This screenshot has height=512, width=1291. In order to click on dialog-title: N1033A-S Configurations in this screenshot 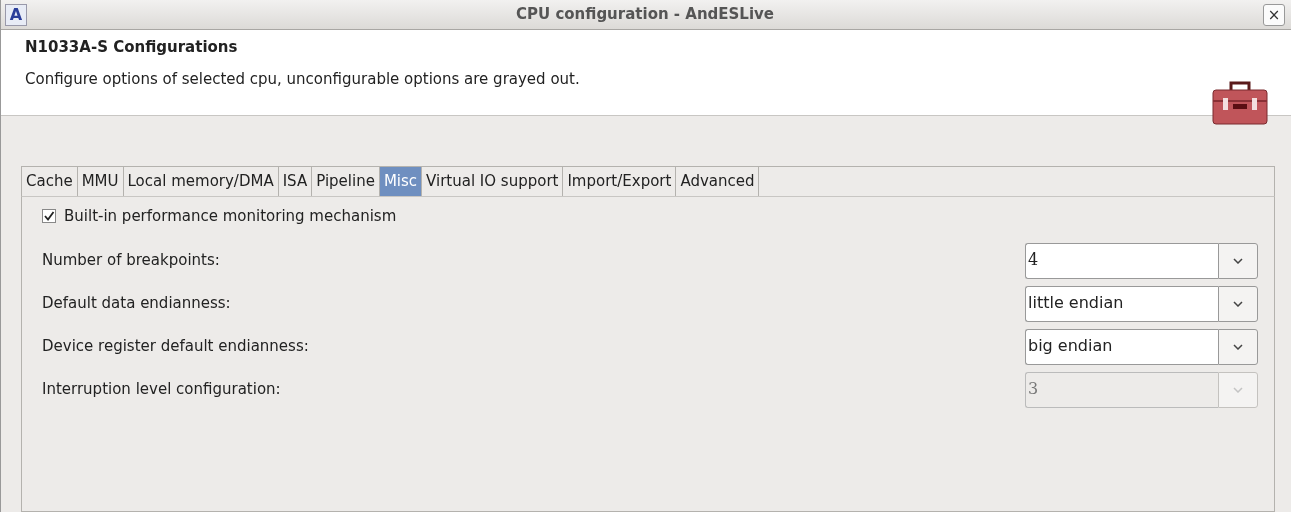, I will do `click(132, 47)`.